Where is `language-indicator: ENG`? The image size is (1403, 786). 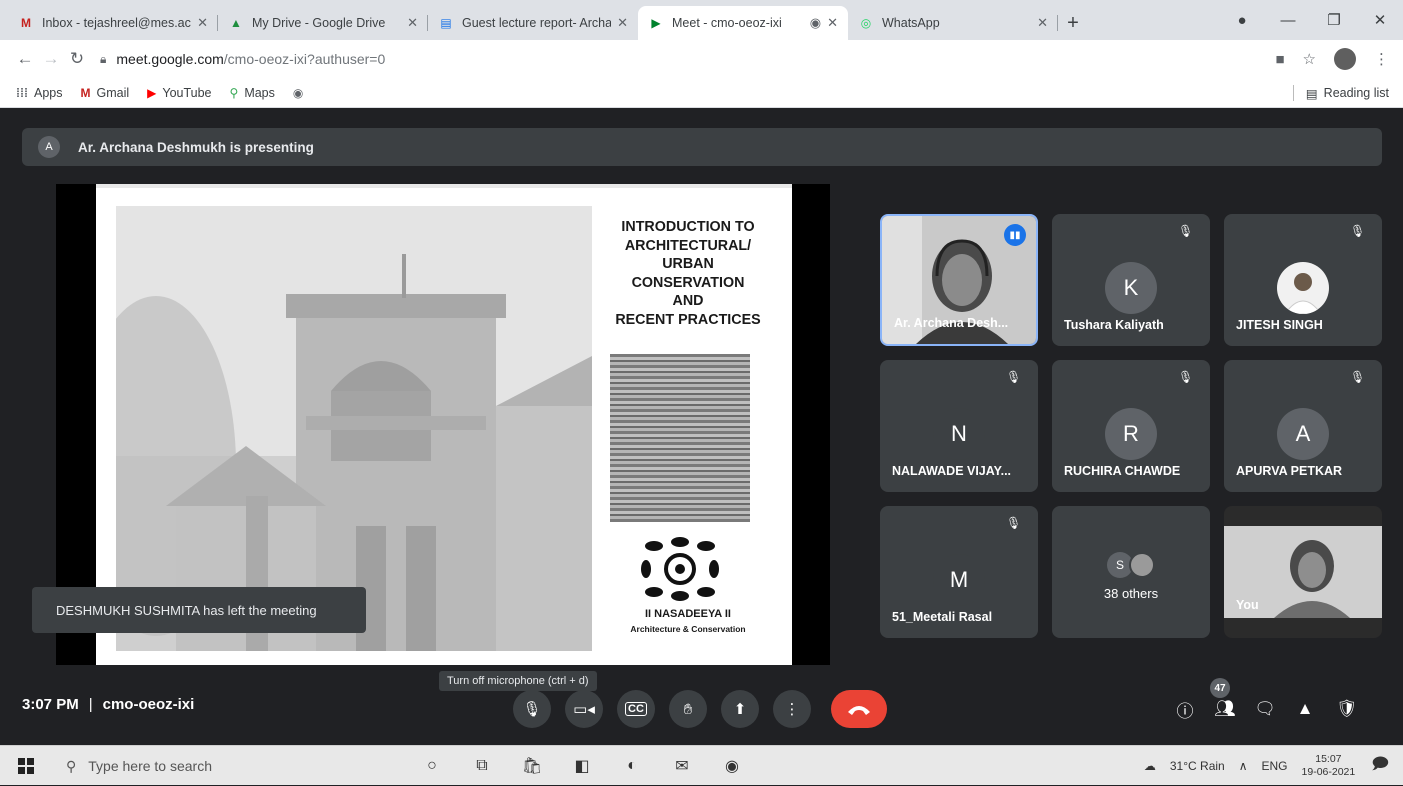
language-indicator: ENG is located at coordinates (1275, 766).